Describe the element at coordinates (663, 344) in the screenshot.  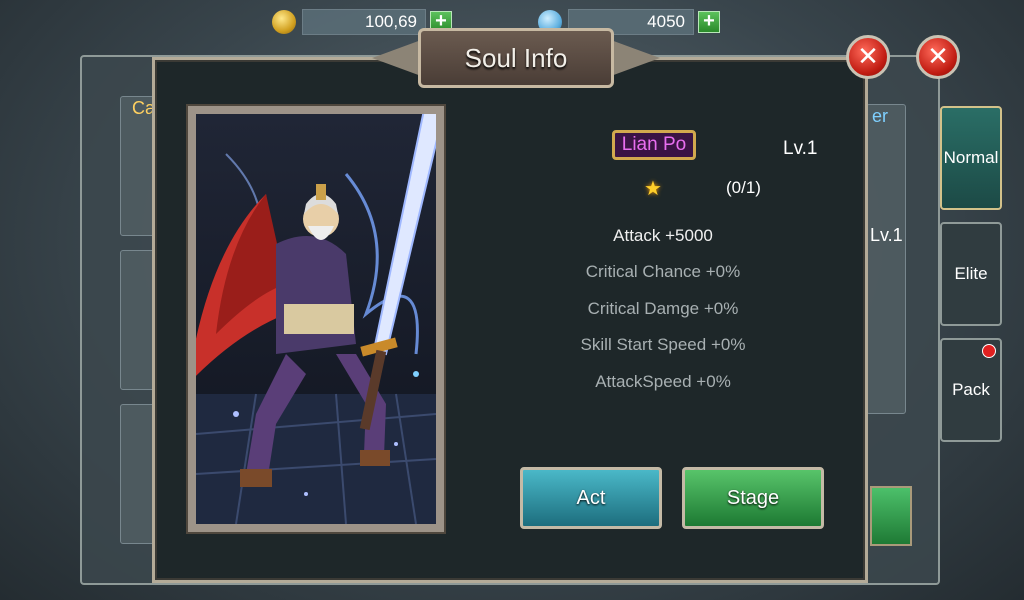
I see `stat-skill-start-speed: Skill Start Speed +0%` at that location.